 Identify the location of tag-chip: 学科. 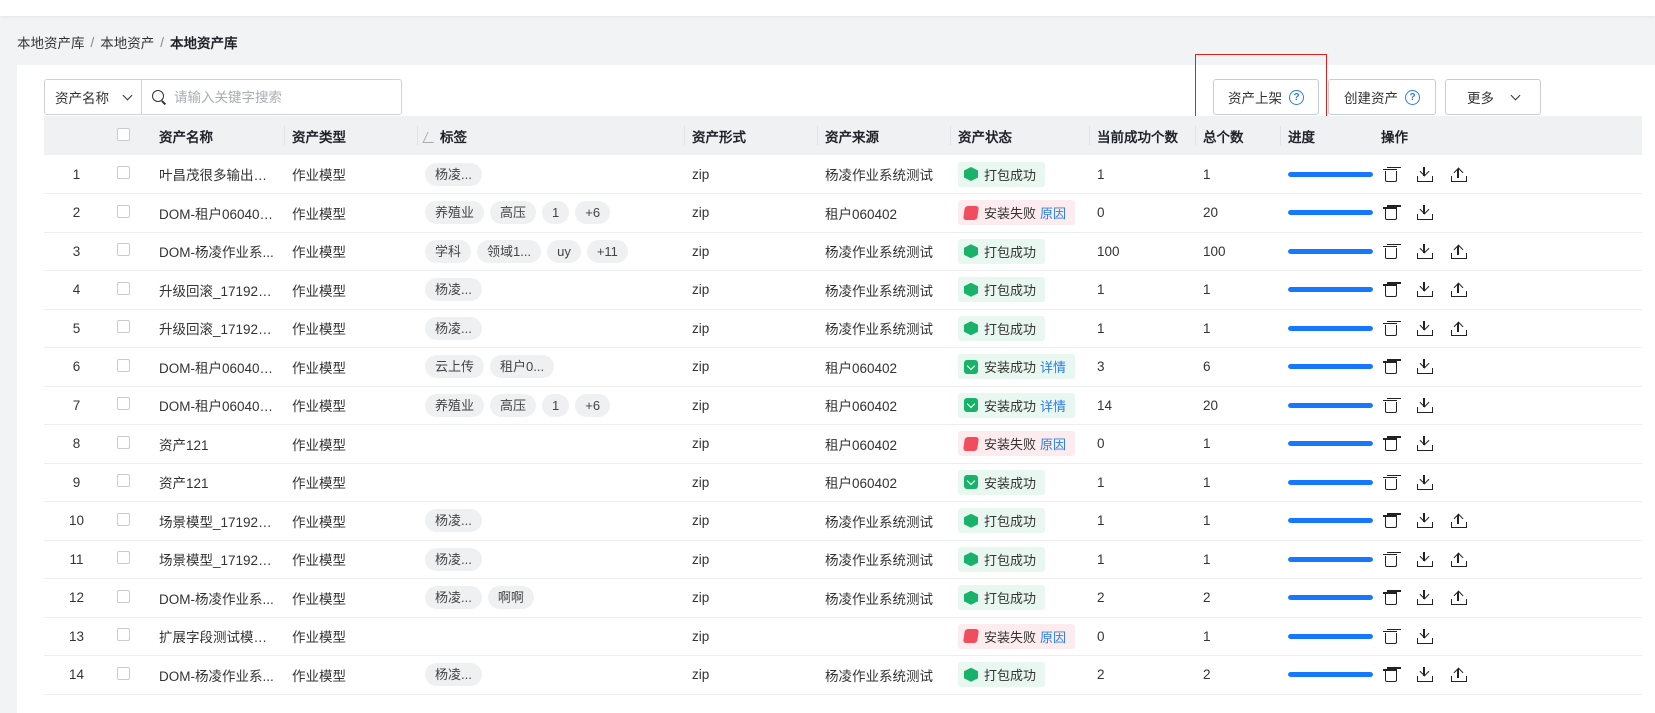
(448, 251).